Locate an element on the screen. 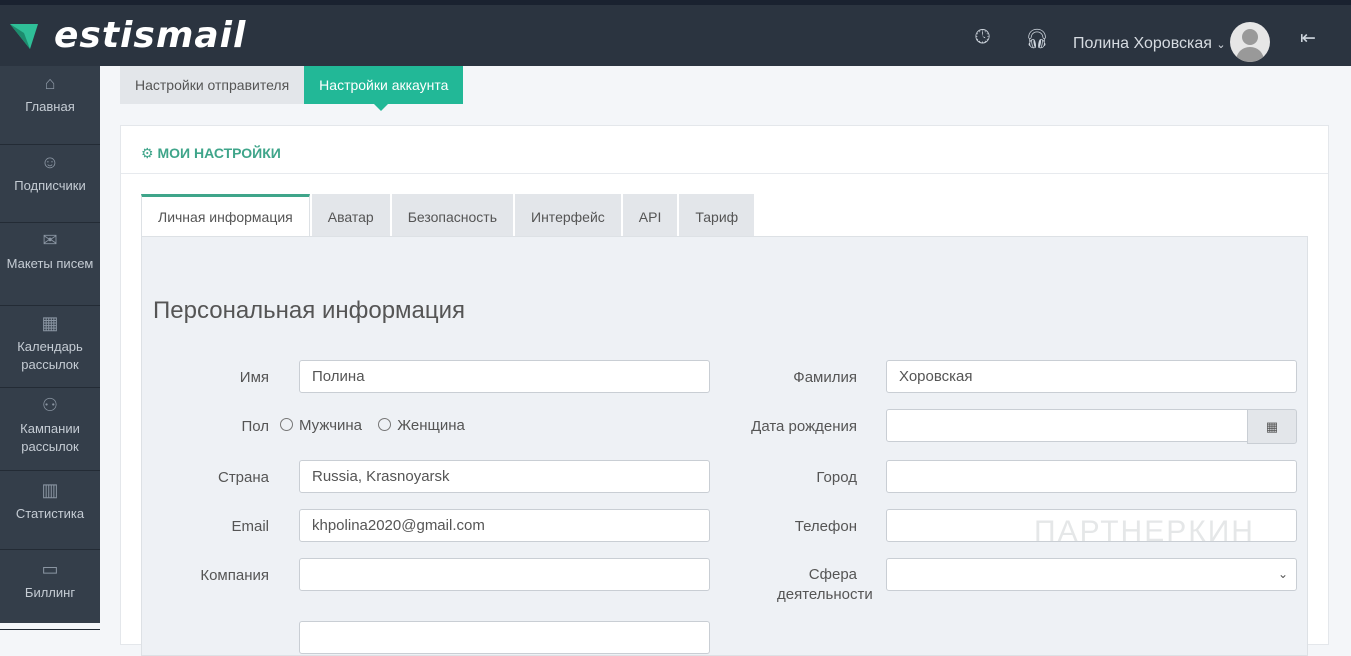  tab-sender-settings: Настройки отправителя is located at coordinates (212, 85).